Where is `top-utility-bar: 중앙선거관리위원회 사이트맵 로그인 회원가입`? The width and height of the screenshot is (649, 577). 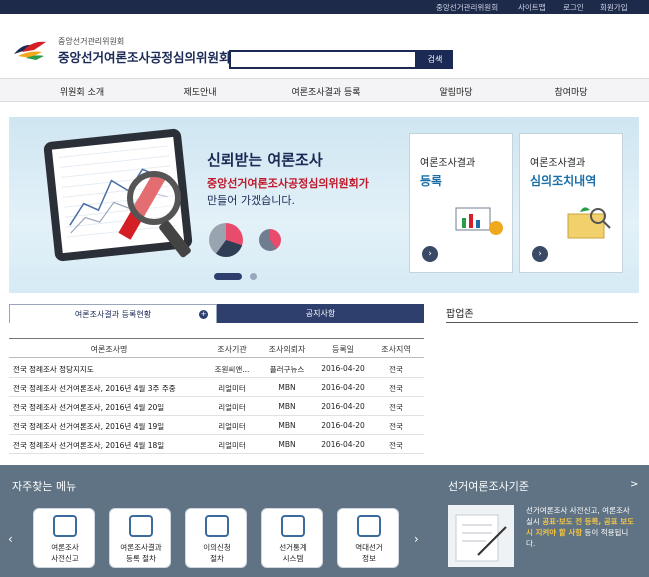
top-utility-bar: 중앙선거관리위원회 사이트맵 로그인 회원가입 is located at coordinates (324, 7).